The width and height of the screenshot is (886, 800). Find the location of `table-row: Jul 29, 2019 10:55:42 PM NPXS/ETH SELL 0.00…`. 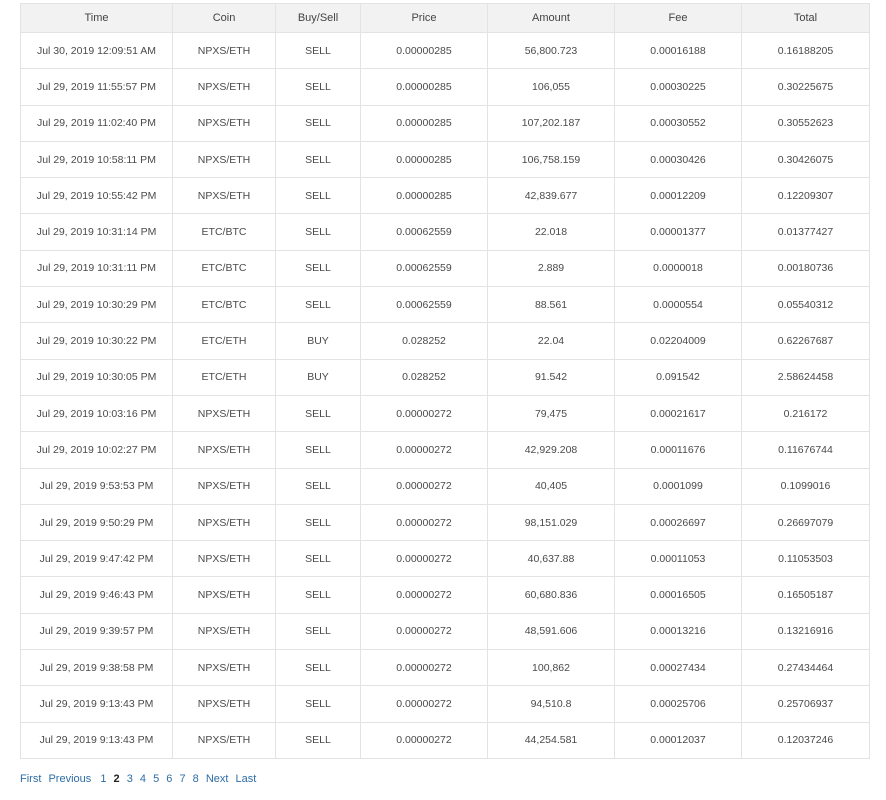

table-row: Jul 29, 2019 10:55:42 PM NPXS/ETH SELL 0.00… is located at coordinates (445, 196).